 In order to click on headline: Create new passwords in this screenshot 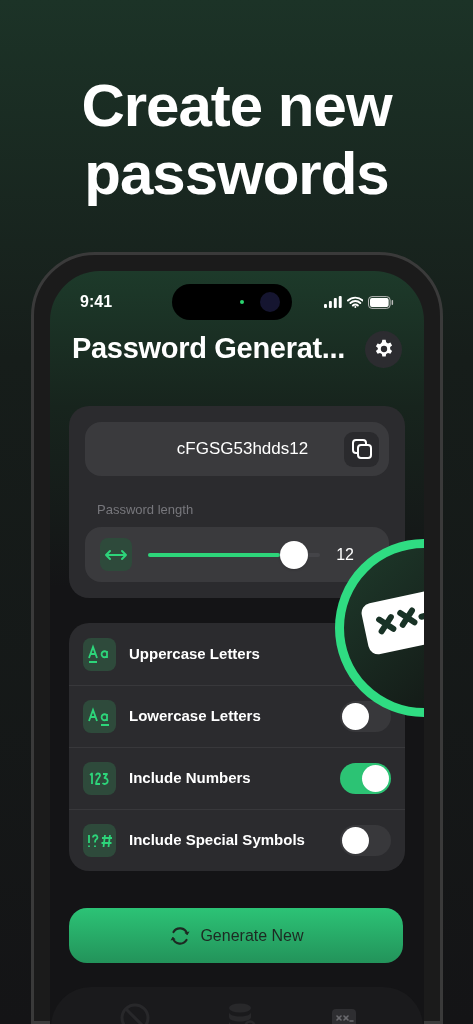, I will do `click(237, 140)`.